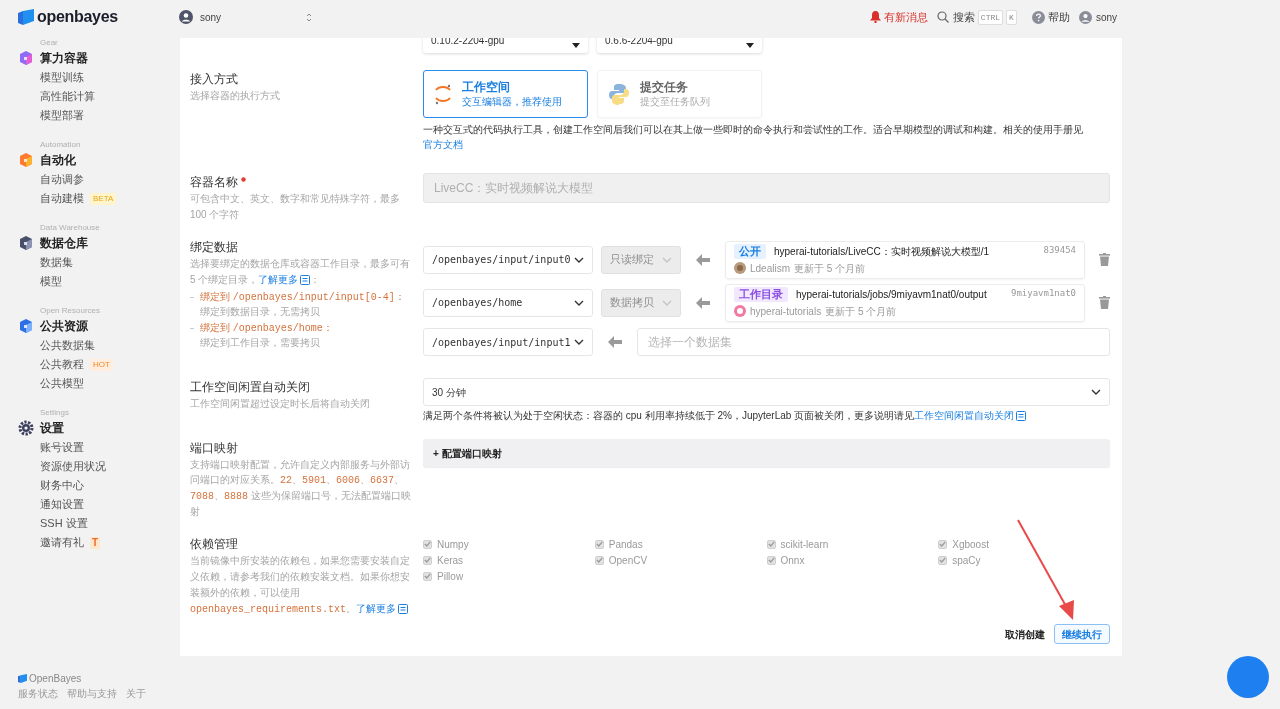 The width and height of the screenshot is (1280, 709). I want to click on sidebar-item: 数据集, so click(56, 262).